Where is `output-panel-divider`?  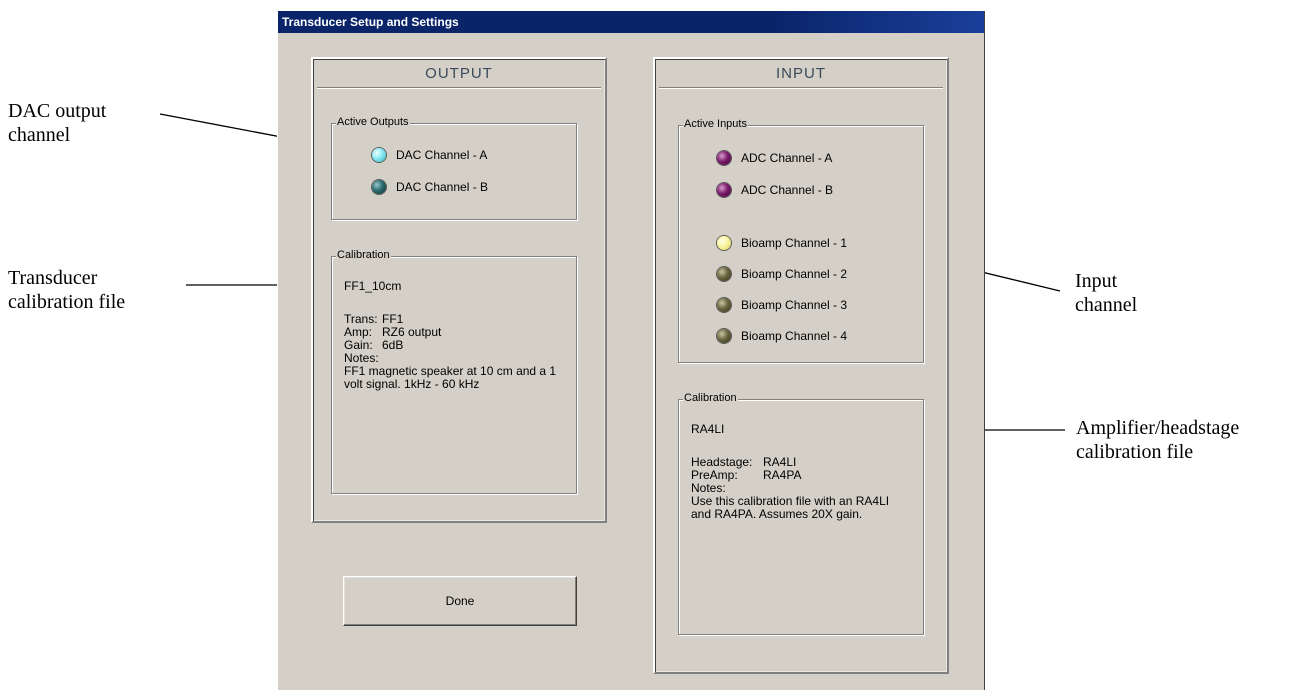 output-panel-divider is located at coordinates (459, 88).